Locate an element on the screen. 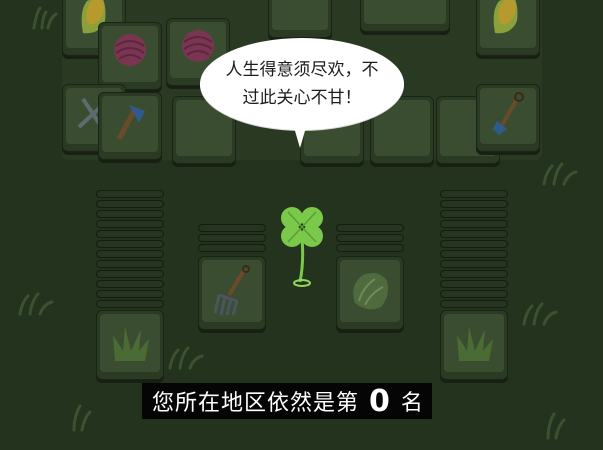 Image resolution: width=603 pixels, height=450 pixels. tile-axe is located at coordinates (130, 126).